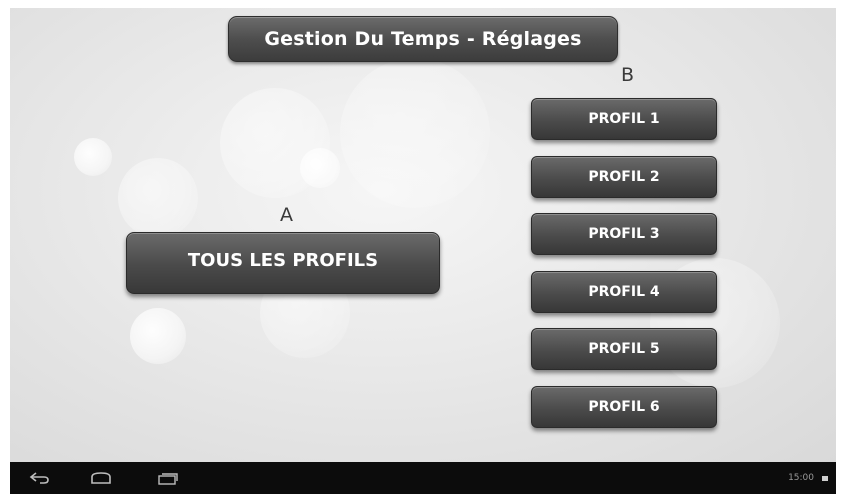  What do you see at coordinates (283, 263) in the screenshot?
I see `all-profiles-button: TOUS LES PROFILS` at bounding box center [283, 263].